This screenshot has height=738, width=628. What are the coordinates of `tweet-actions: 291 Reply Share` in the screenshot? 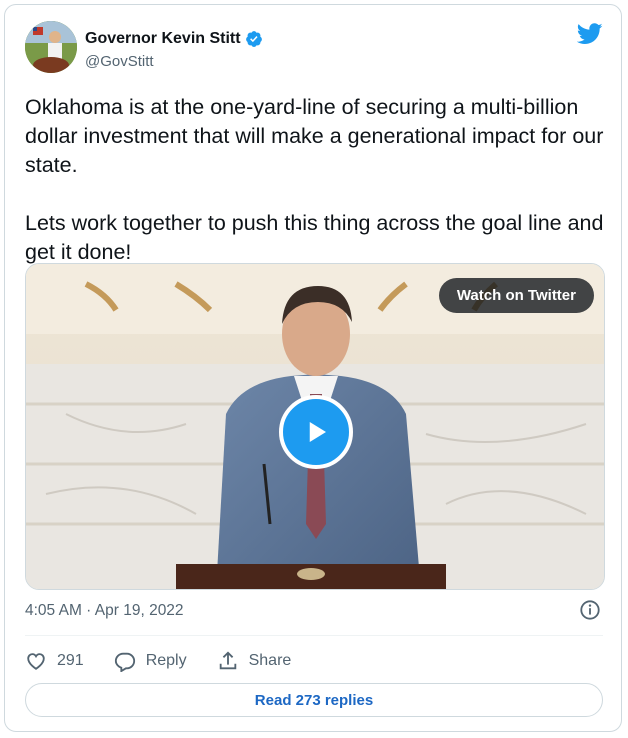 It's located at (173, 661).